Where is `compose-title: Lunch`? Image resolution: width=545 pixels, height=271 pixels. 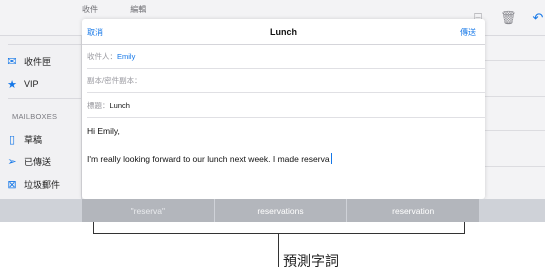 compose-title: Lunch is located at coordinates (283, 32).